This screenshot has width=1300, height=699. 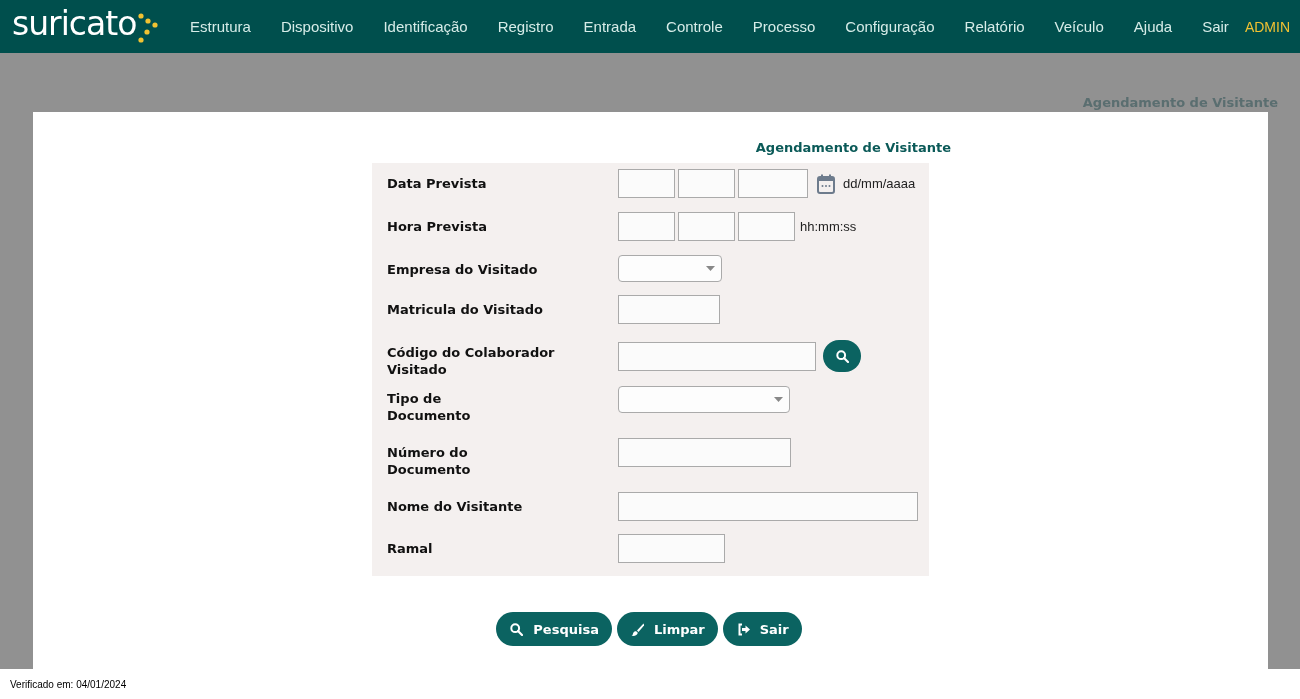 I want to click on search-button, so click(x=842, y=356).